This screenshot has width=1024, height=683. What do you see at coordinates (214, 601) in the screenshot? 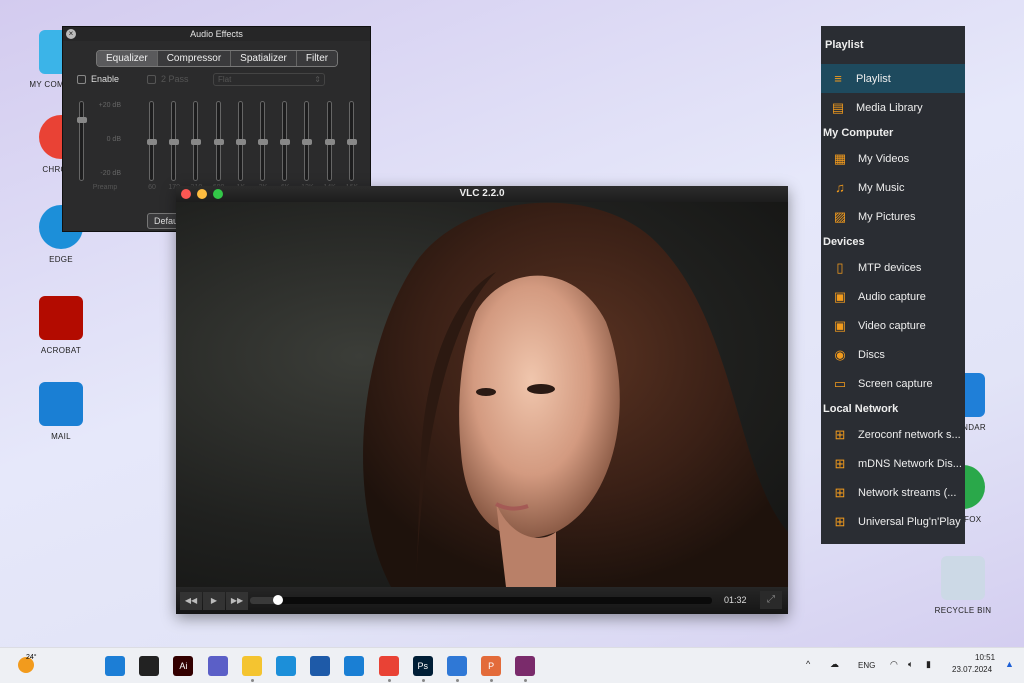
I see `play-button: ▶` at bounding box center [214, 601].